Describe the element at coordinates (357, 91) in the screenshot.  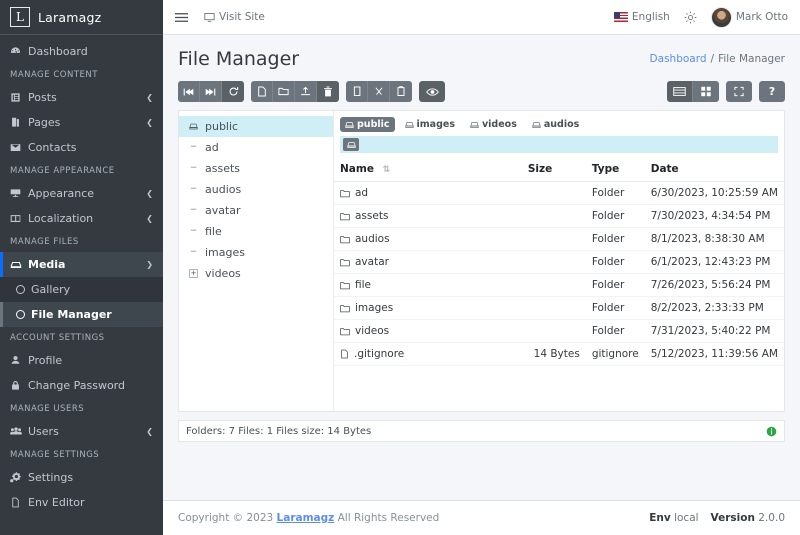
I see `copy-icon` at that location.